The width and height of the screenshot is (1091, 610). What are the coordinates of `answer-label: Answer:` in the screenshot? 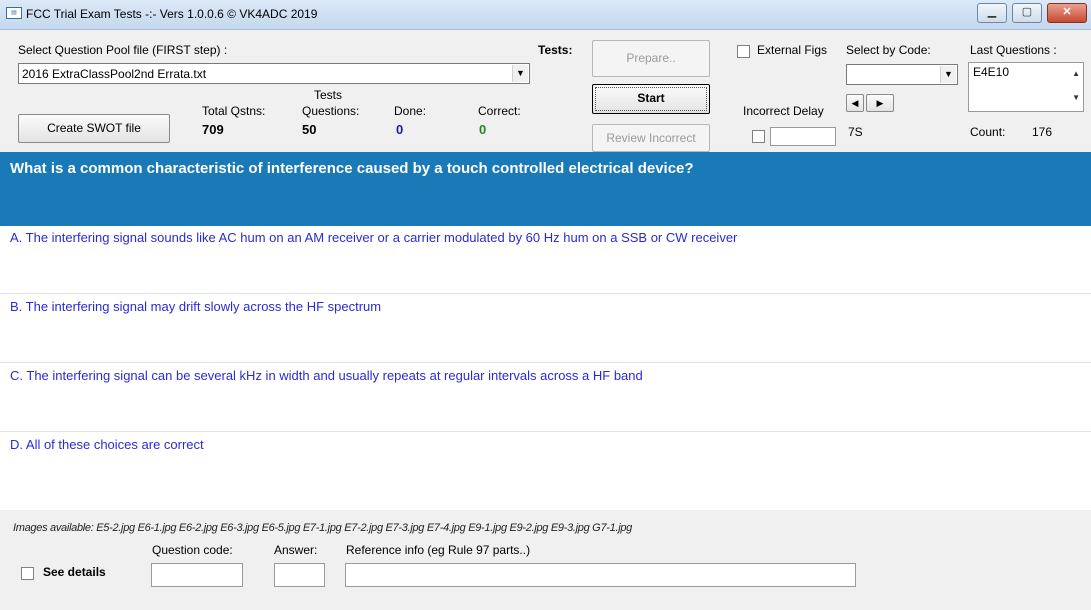 It's located at (296, 550).